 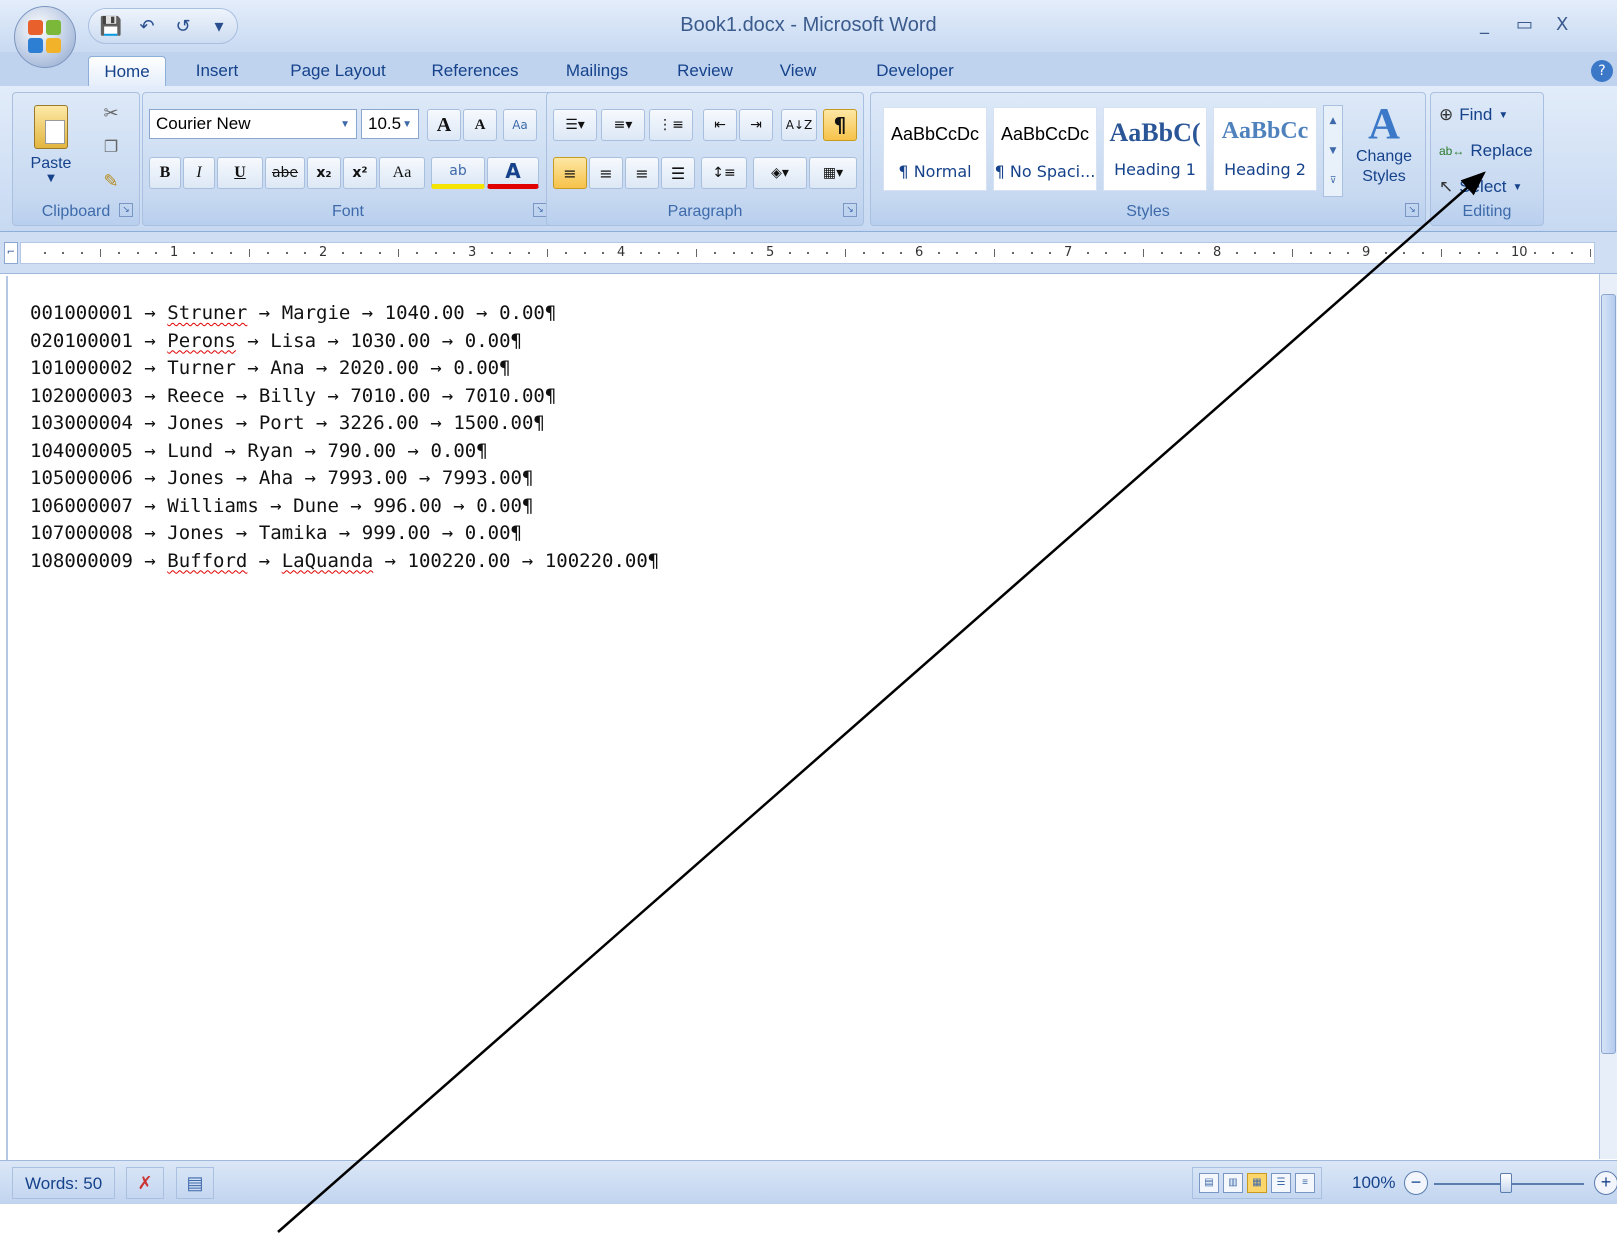 What do you see at coordinates (402, 173) in the screenshot?
I see `change-case-button: Aa` at bounding box center [402, 173].